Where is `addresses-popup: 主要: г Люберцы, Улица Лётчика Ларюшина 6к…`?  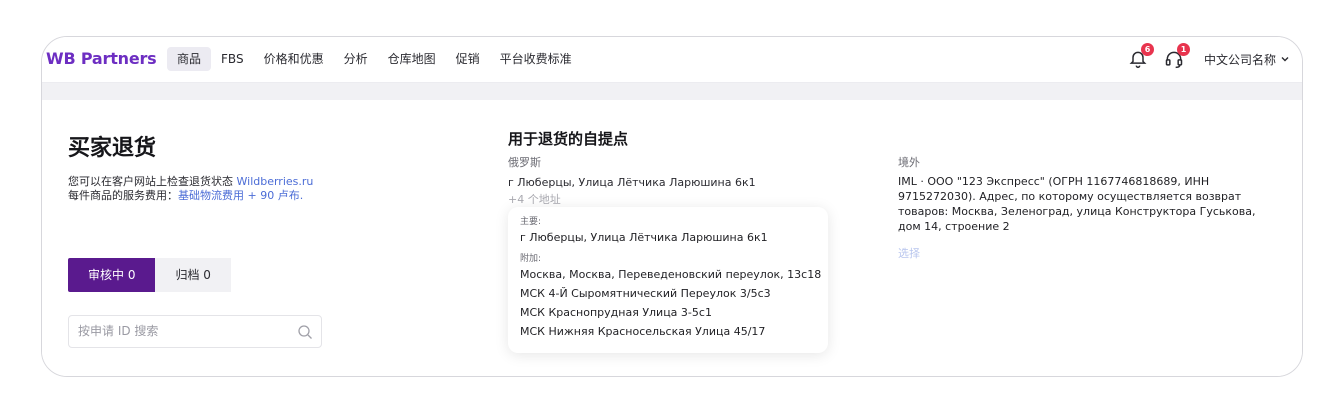
addresses-popup: 主要: г Люберцы, Улица Лётчика Ларюшина 6к… is located at coordinates (668, 280).